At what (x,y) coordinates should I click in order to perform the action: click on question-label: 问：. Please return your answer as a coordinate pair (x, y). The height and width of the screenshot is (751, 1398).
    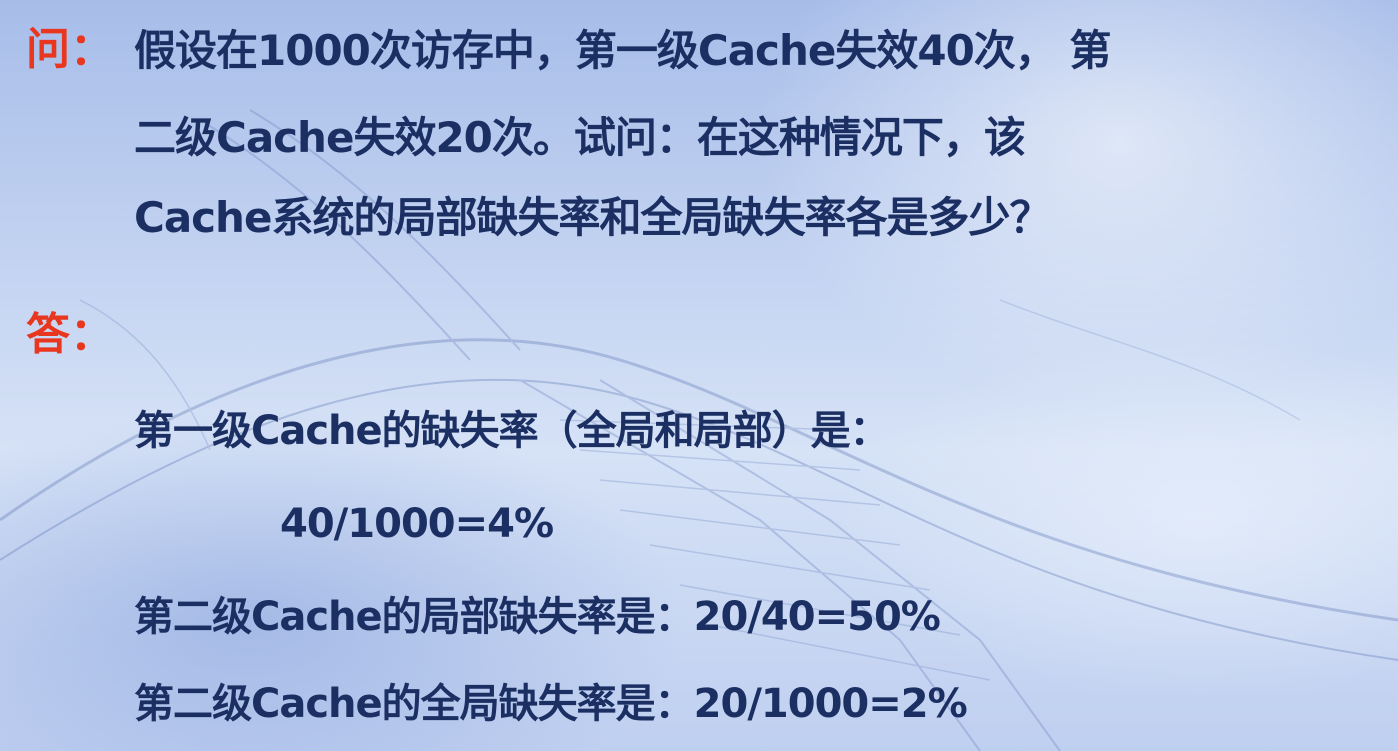
    Looking at the image, I should click on (70, 49).